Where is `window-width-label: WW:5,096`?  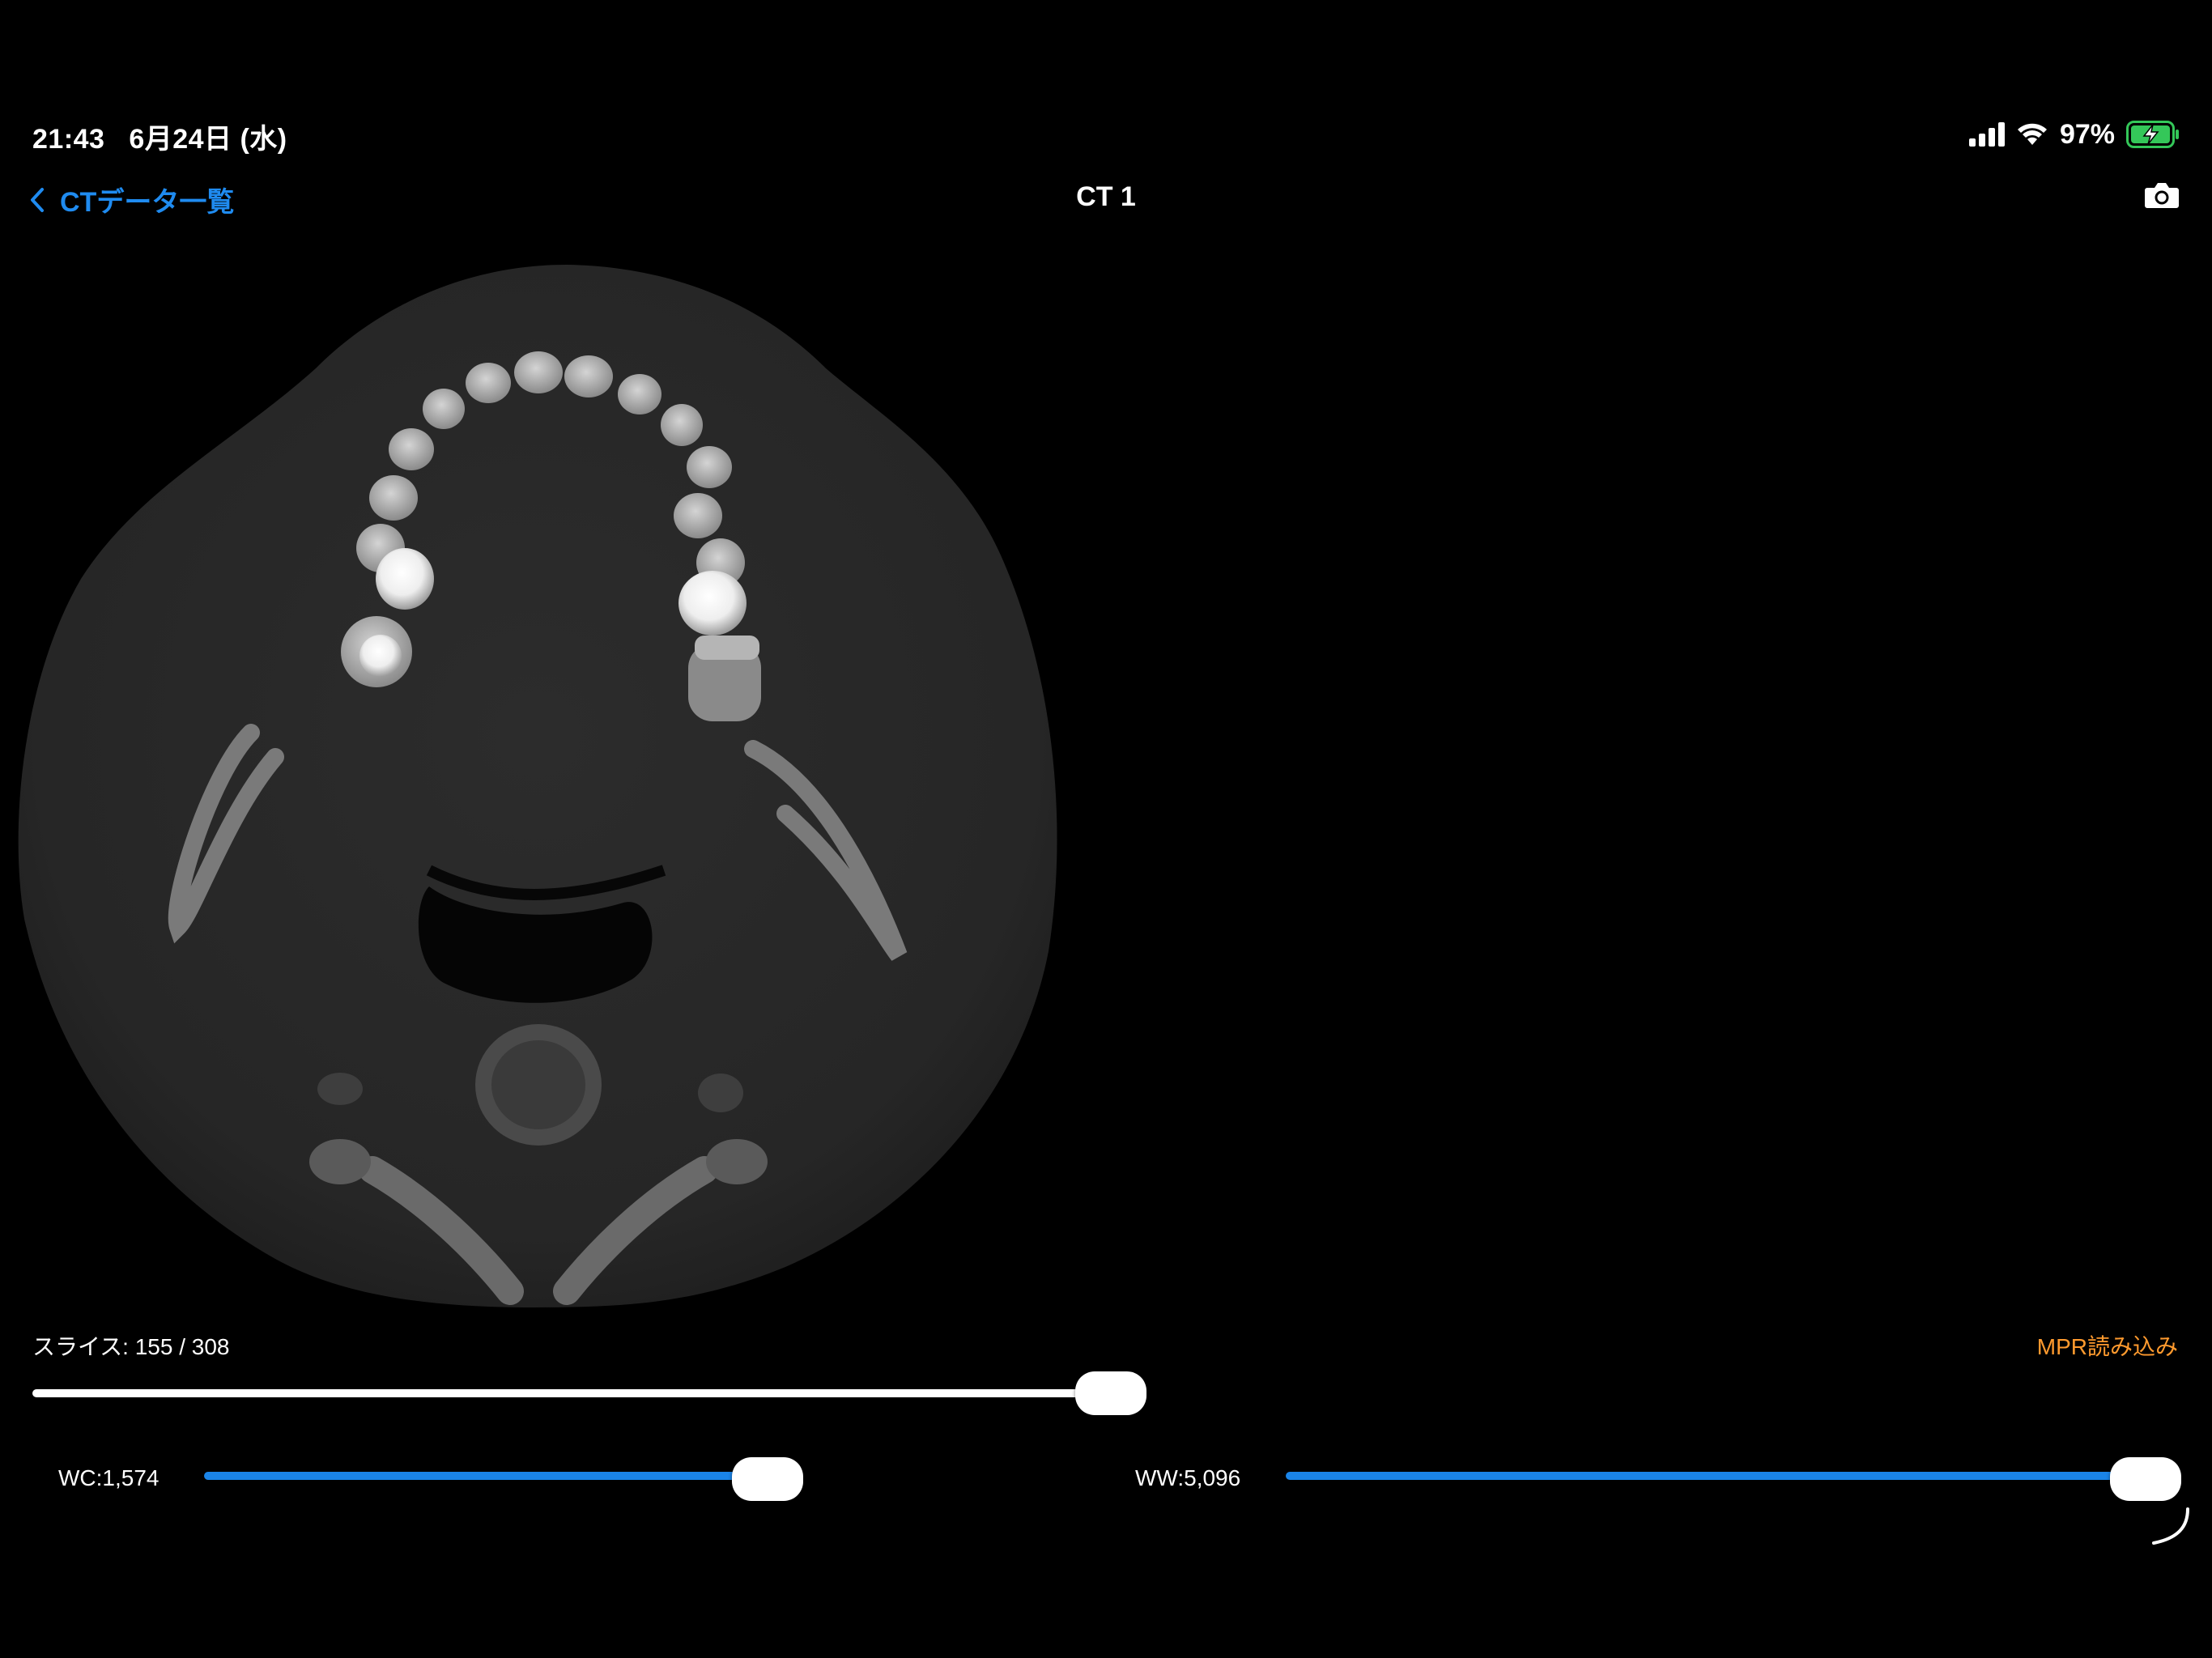
window-width-label: WW:5,096 is located at coordinates (1188, 1477).